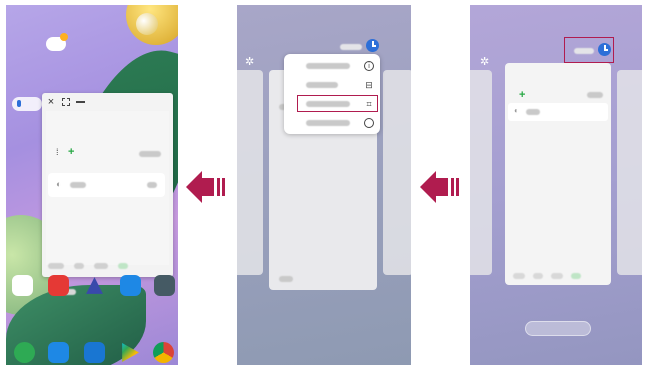 The width and height of the screenshot is (647, 369). I want to click on youtube-icon, so click(58, 285).